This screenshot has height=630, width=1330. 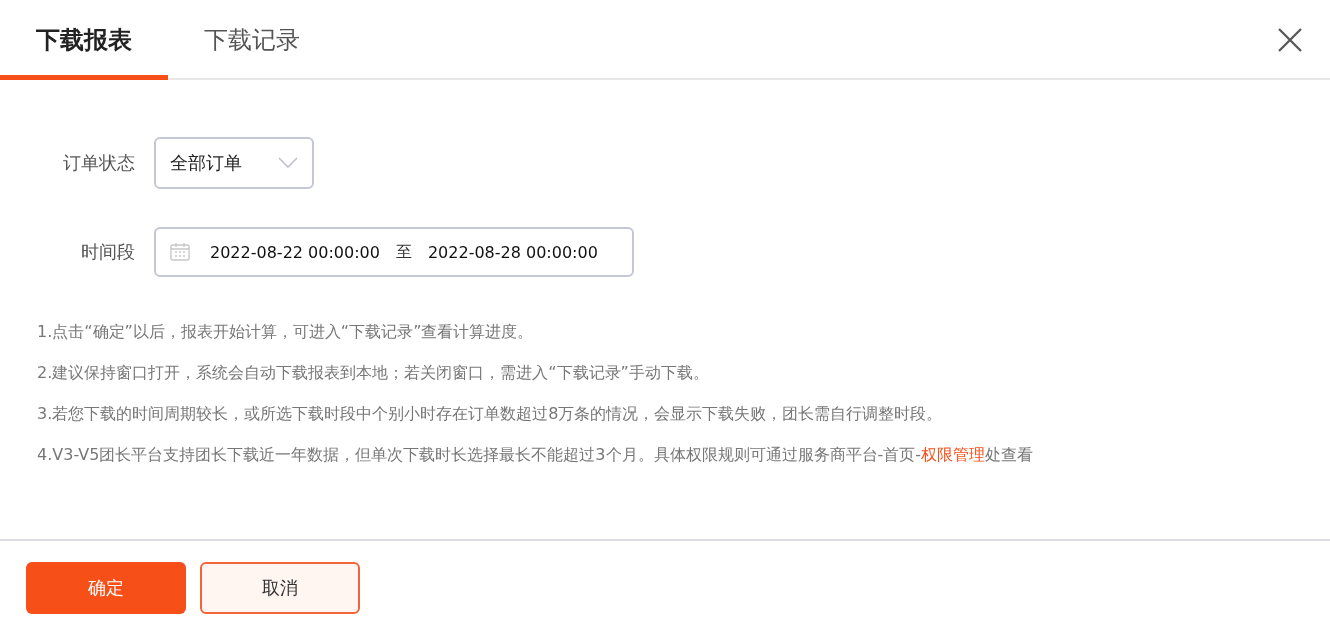 I want to click on status-select: 全部订单, so click(x=234, y=163).